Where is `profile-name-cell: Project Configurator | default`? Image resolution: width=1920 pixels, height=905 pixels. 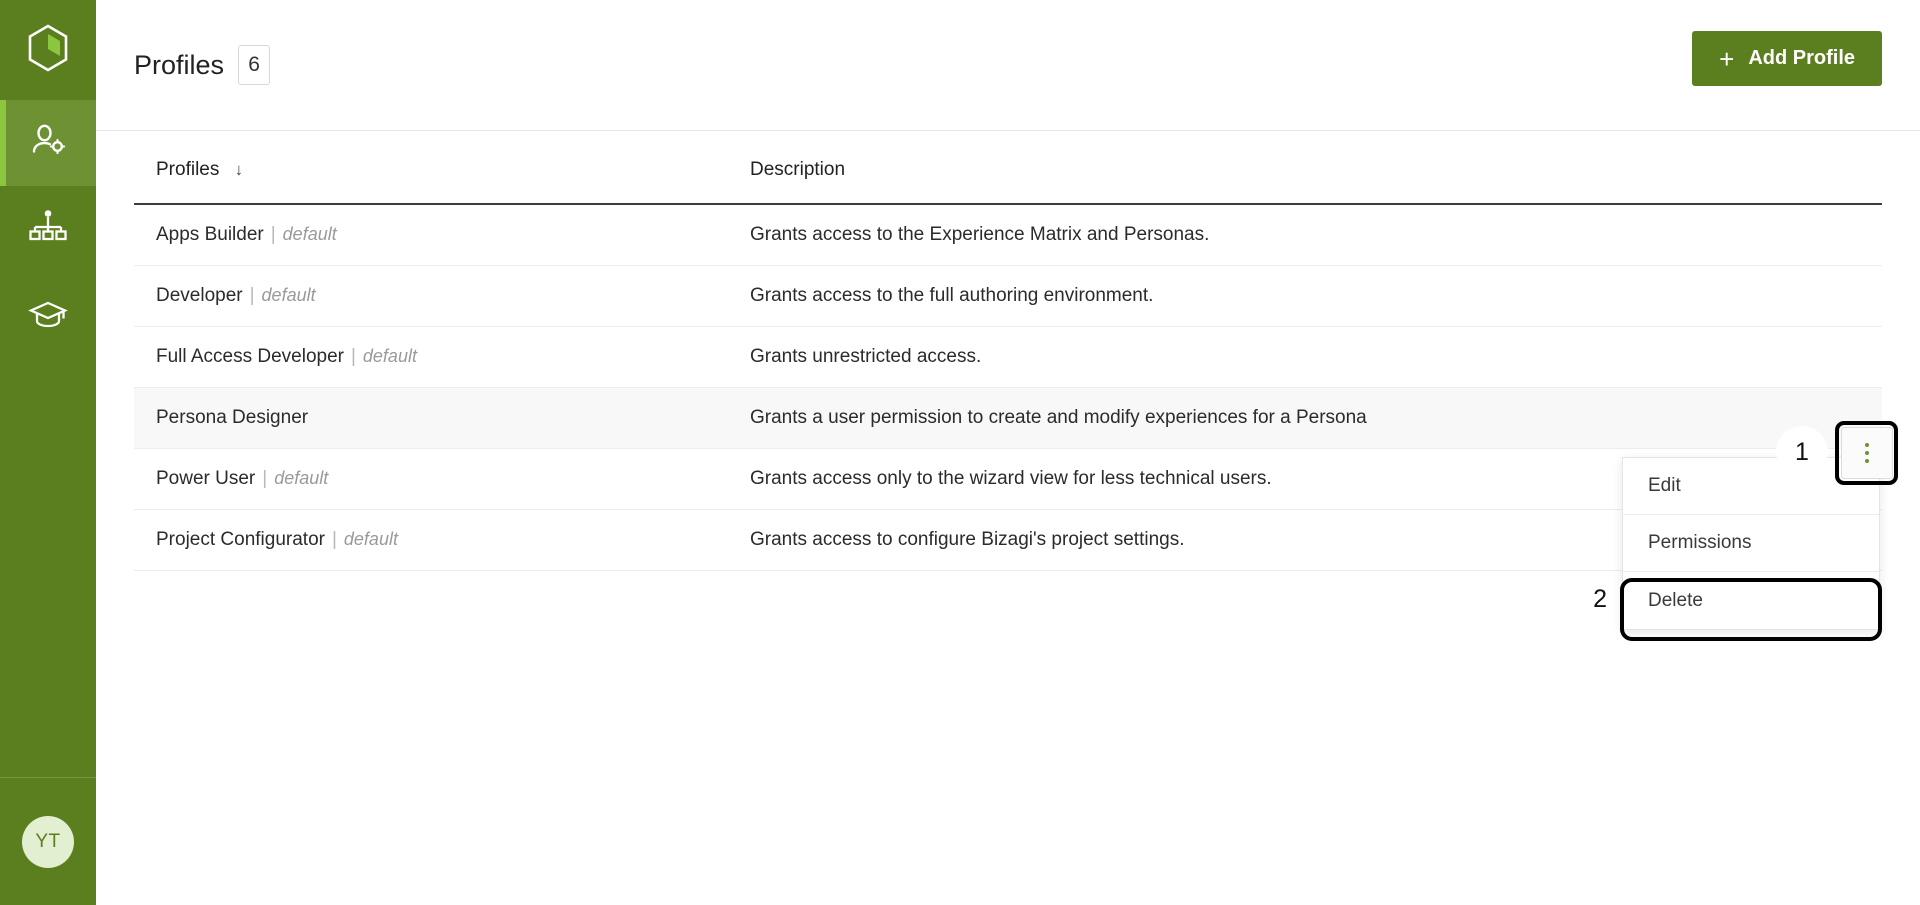 profile-name-cell: Project Configurator | default is located at coordinates (439, 540).